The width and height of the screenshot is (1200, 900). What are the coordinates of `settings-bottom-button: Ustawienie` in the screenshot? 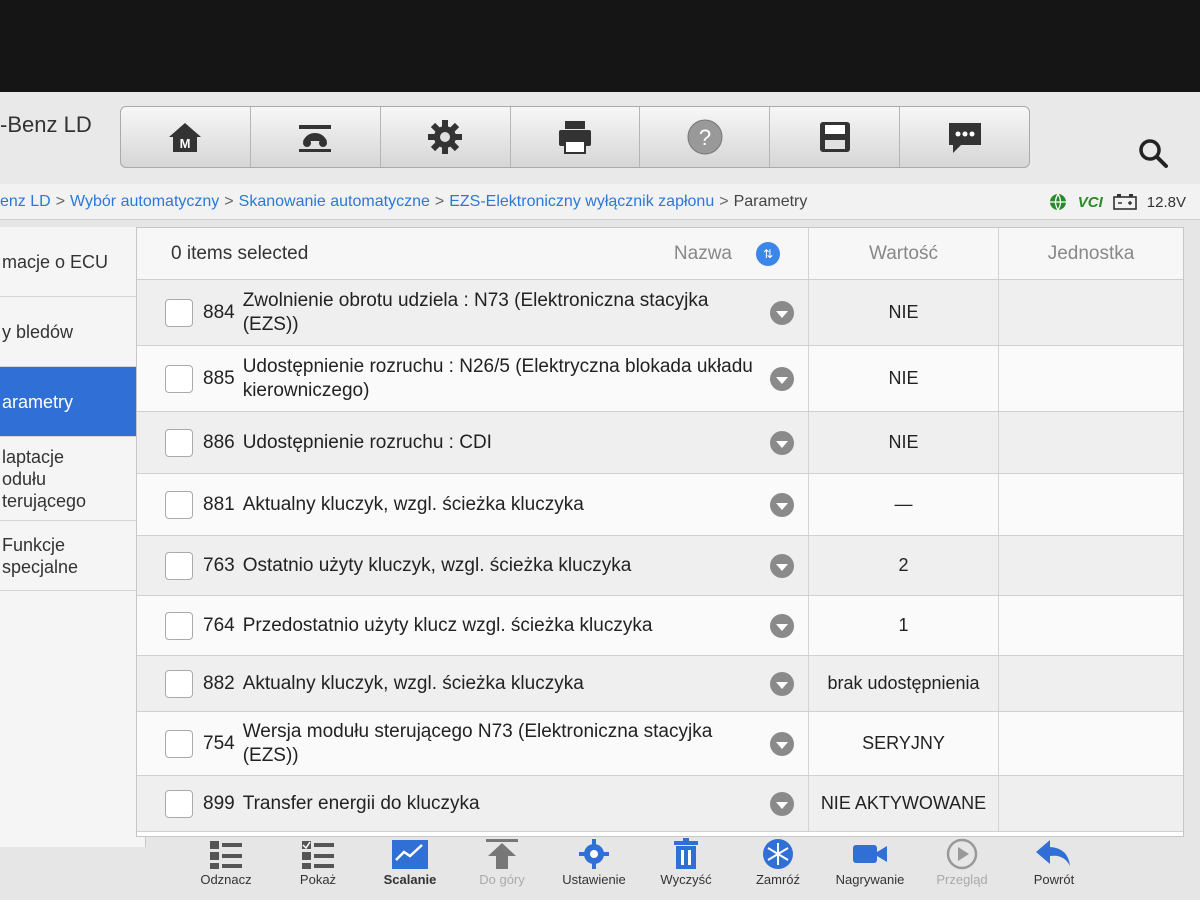 It's located at (594, 869).